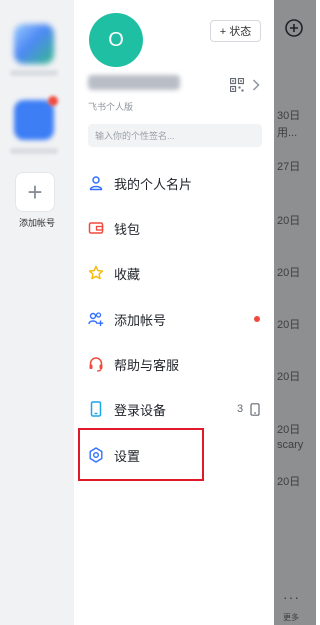  What do you see at coordinates (140, 410) in the screenshot?
I see `menu-label: 登录设备` at bounding box center [140, 410].